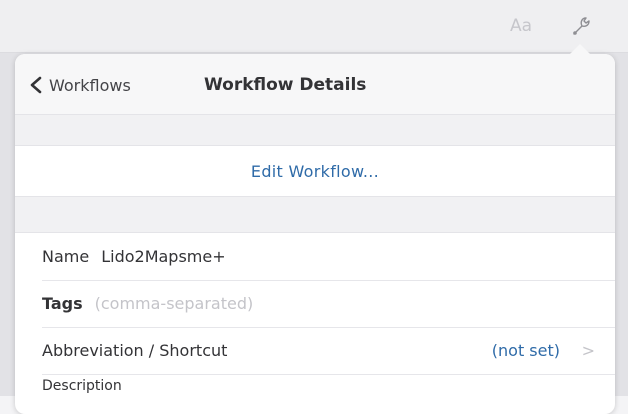 This screenshot has width=628, height=414. What do you see at coordinates (582, 26) in the screenshot?
I see `wrench-icon` at bounding box center [582, 26].